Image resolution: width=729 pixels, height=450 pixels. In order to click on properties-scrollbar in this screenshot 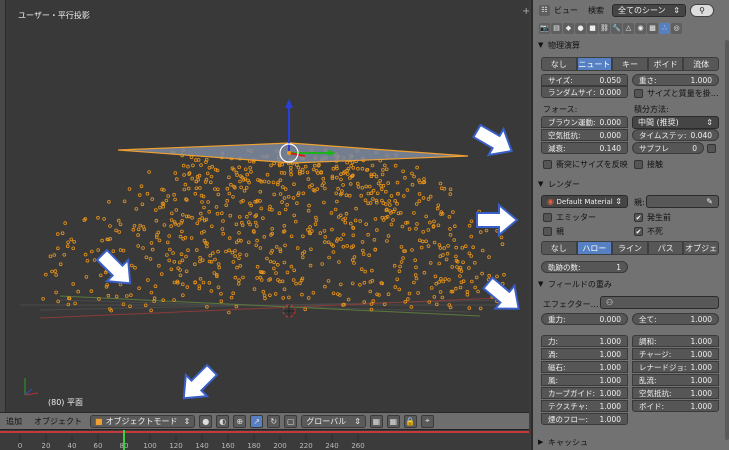, I will do `click(727, 240)`.